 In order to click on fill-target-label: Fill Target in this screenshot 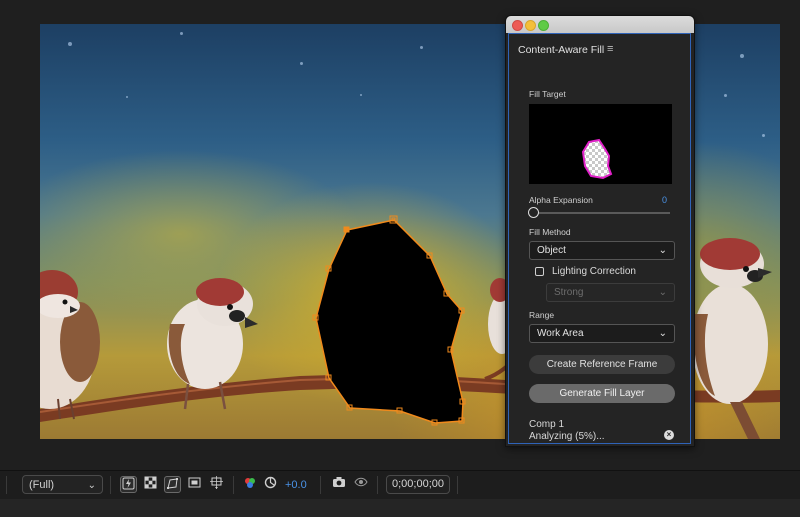, I will do `click(547, 94)`.